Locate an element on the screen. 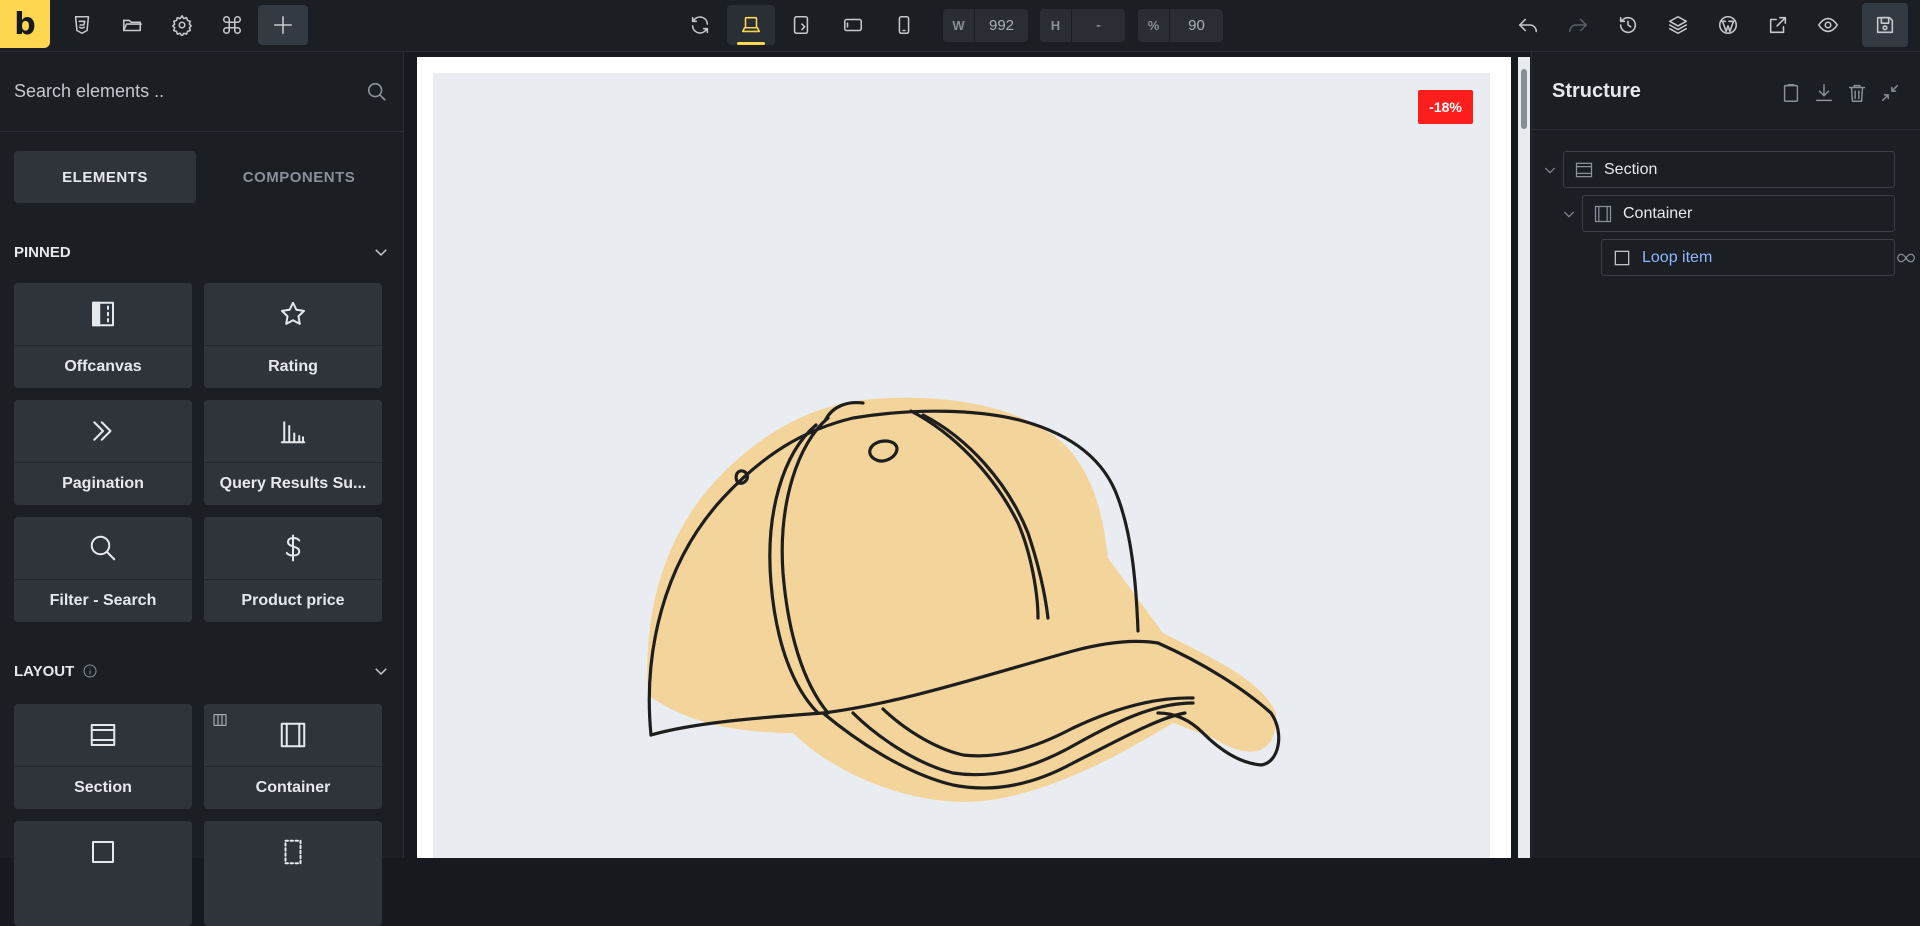  element-card-pagination: Pagination is located at coordinates (103, 452).